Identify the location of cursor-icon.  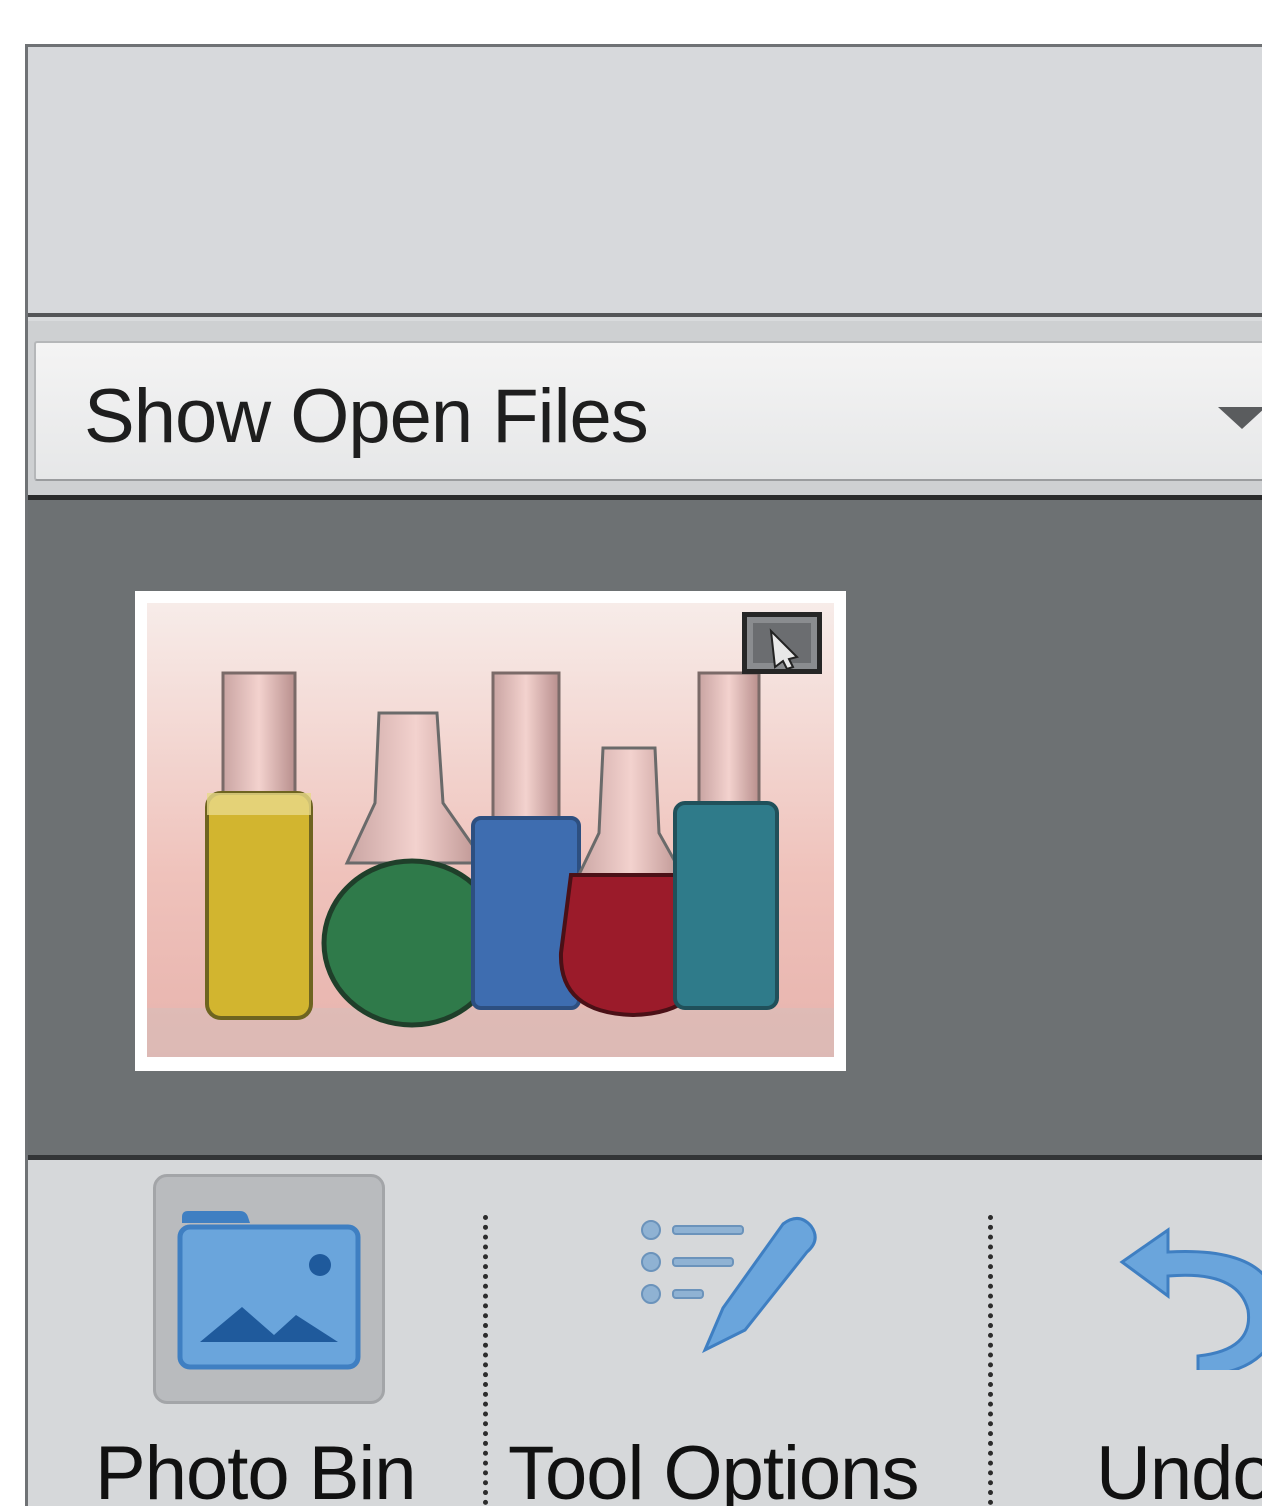
(784, 648).